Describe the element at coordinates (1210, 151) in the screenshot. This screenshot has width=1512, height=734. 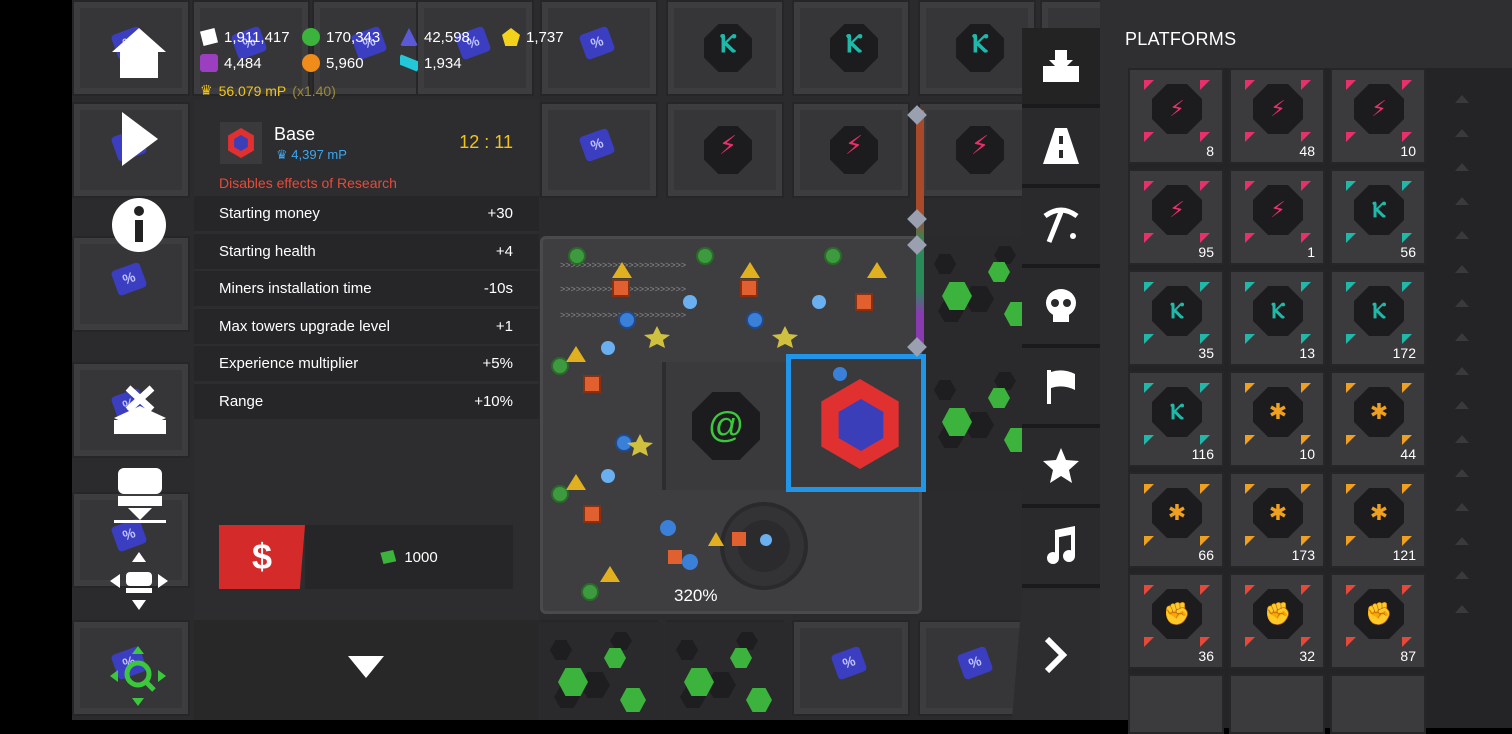
I see `platform-count: 8` at that location.